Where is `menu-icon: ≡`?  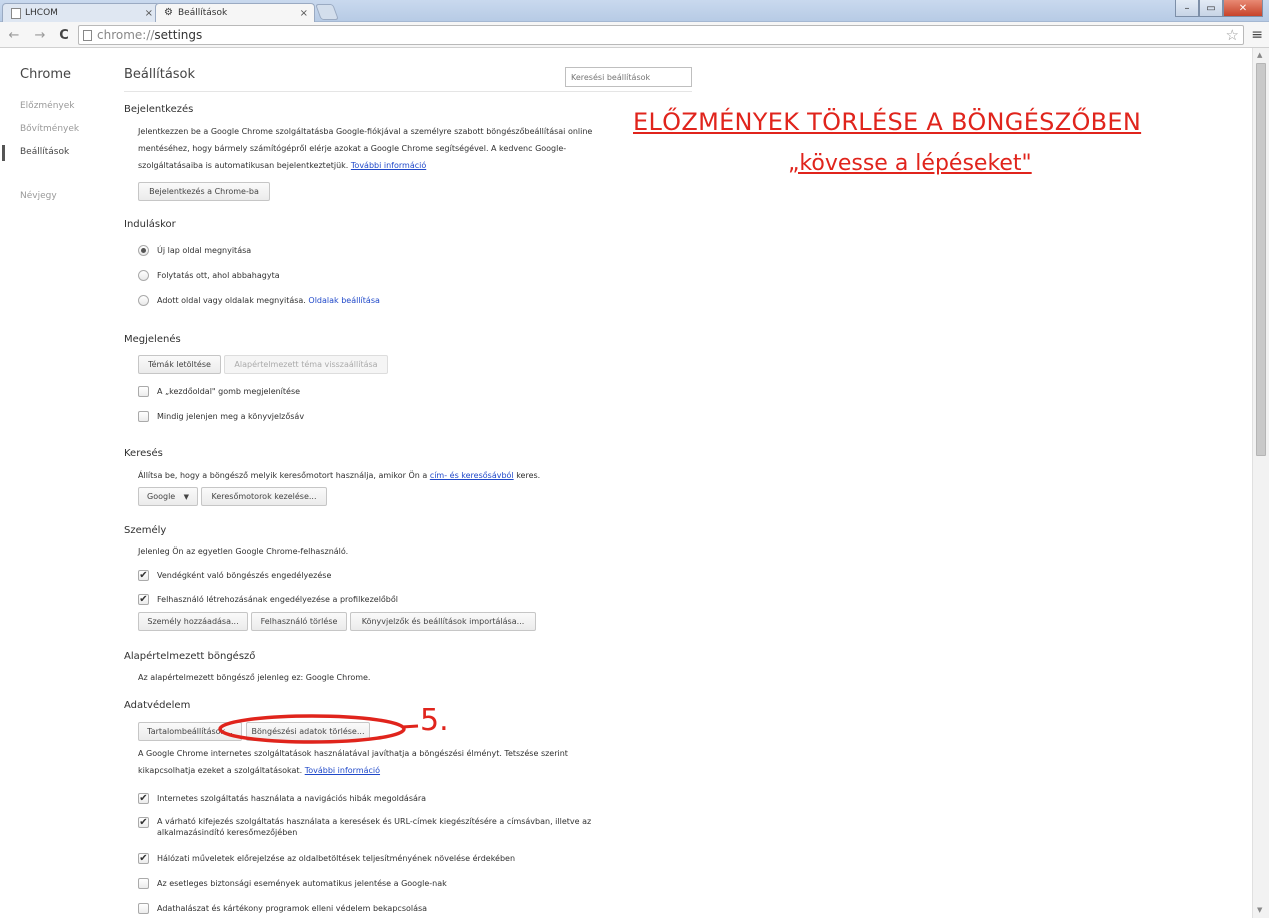 menu-icon: ≡ is located at coordinates (1257, 35).